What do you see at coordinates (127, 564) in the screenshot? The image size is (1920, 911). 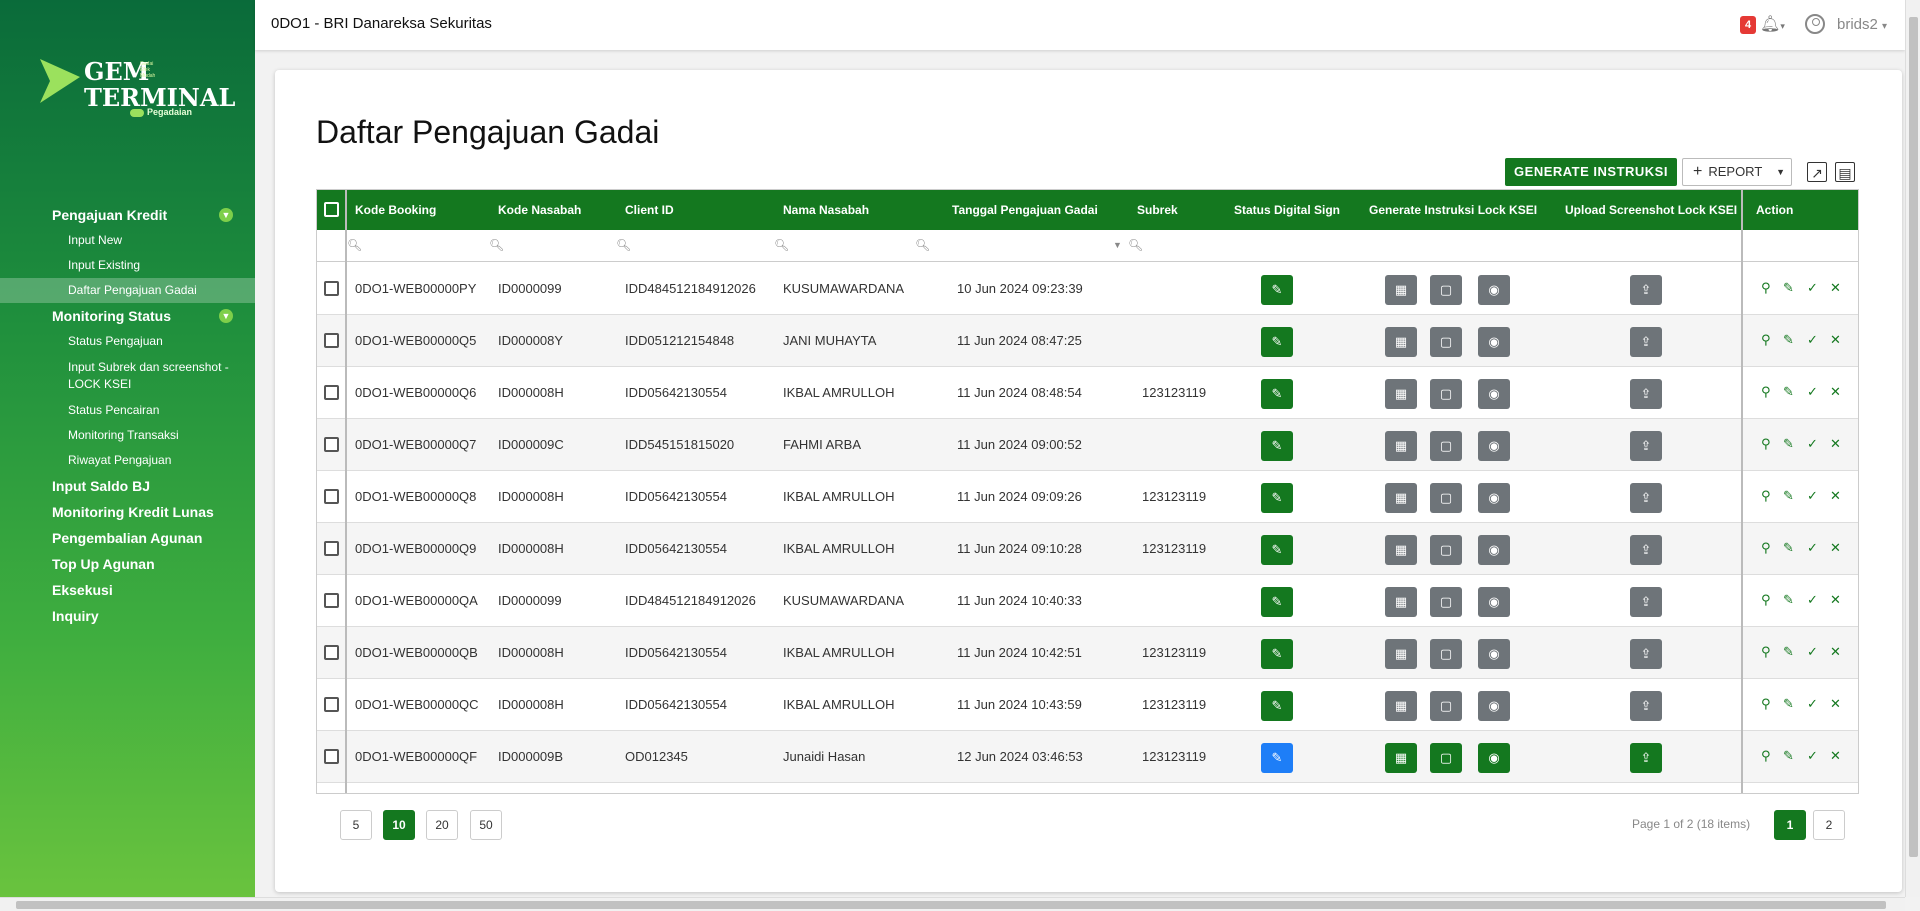 I see `sidebar-item-top-up-agunan: Top Up Agunan` at bounding box center [127, 564].